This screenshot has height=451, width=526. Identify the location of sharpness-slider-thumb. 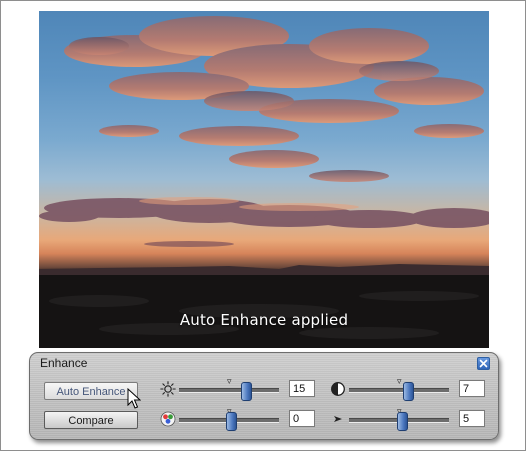
(402, 421).